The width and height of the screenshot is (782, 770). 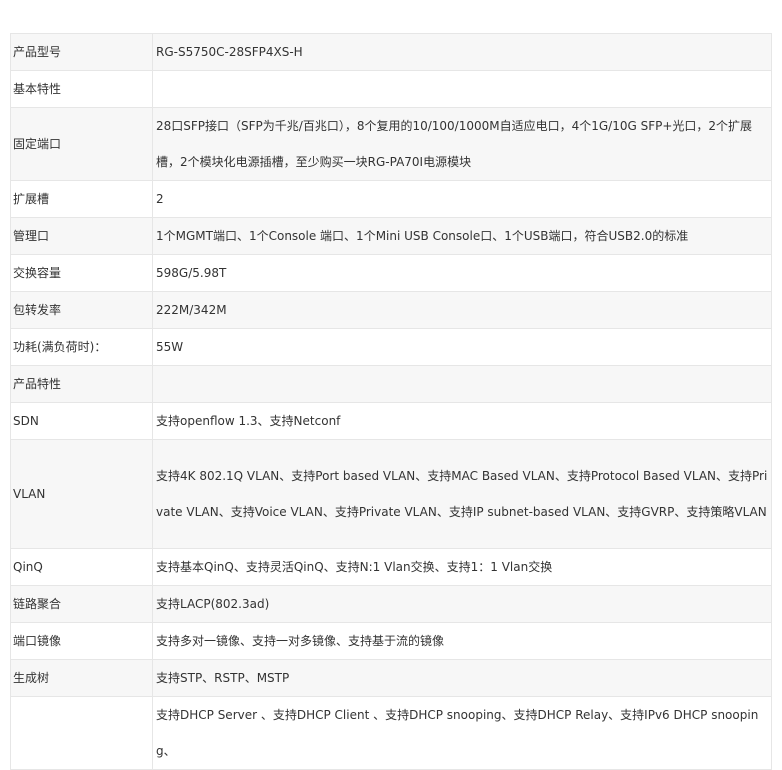 I want to click on row-label: 交换容量, so click(x=81, y=273).